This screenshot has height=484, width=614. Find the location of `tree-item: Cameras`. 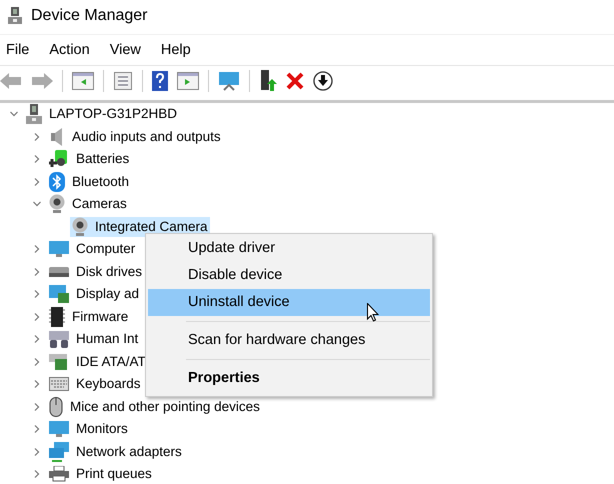

tree-item: Cameras is located at coordinates (88, 204).